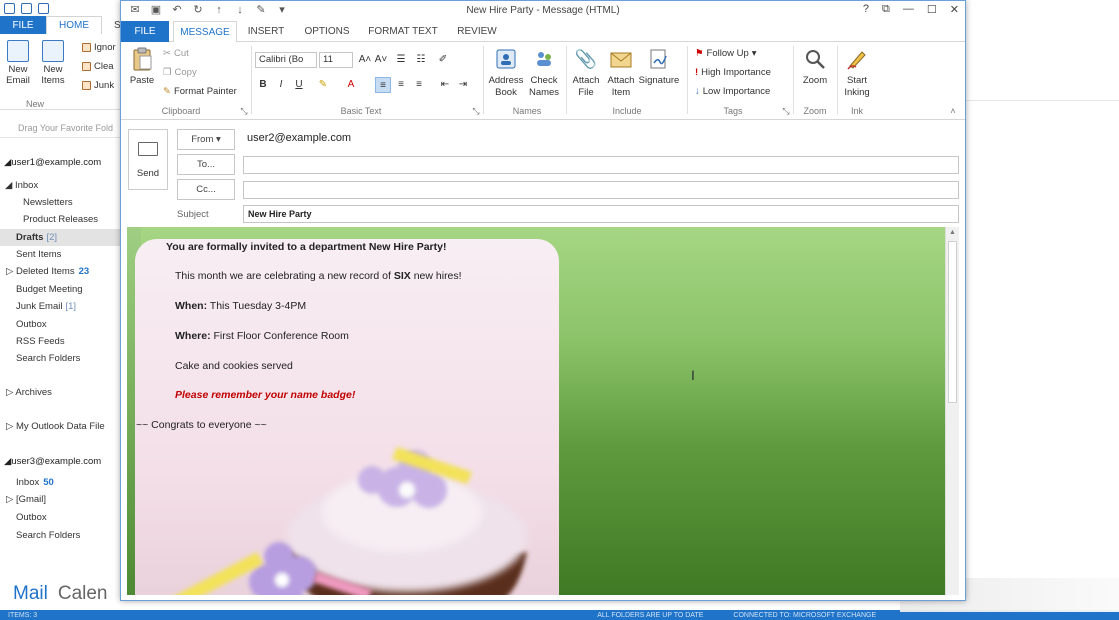  Describe the element at coordinates (953, 111) in the screenshot. I see `collapse-ribbon-icon: ˄` at that location.